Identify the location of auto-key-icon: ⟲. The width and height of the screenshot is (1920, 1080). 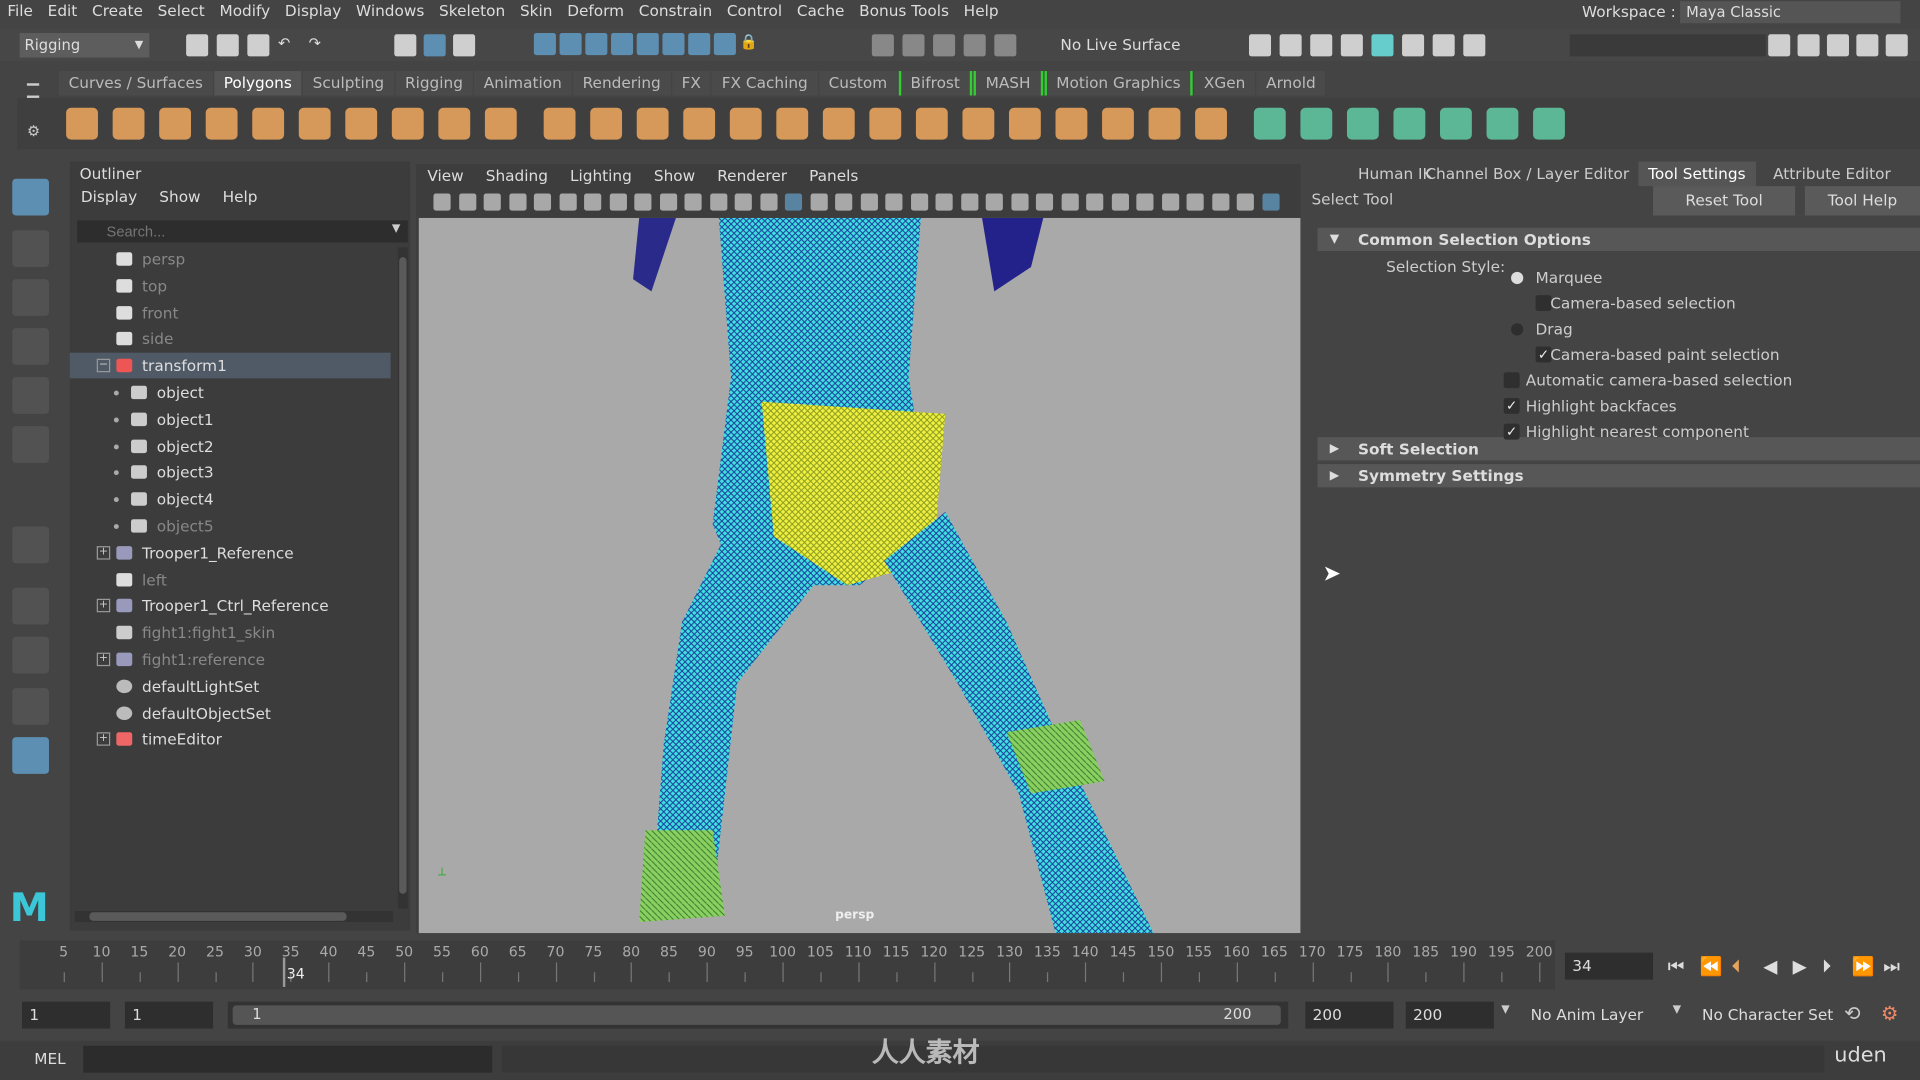
(1852, 1013).